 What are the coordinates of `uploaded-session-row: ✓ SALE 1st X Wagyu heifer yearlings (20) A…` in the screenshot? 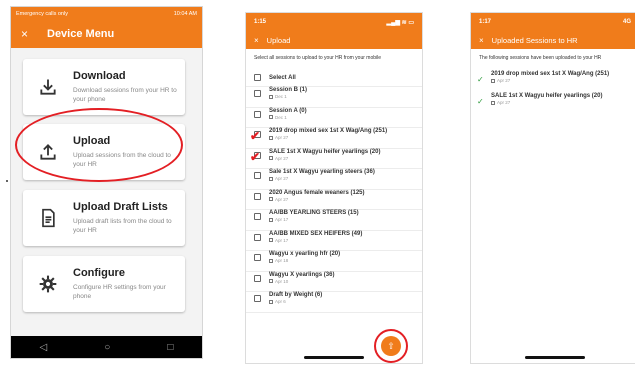 It's located at (553, 102).